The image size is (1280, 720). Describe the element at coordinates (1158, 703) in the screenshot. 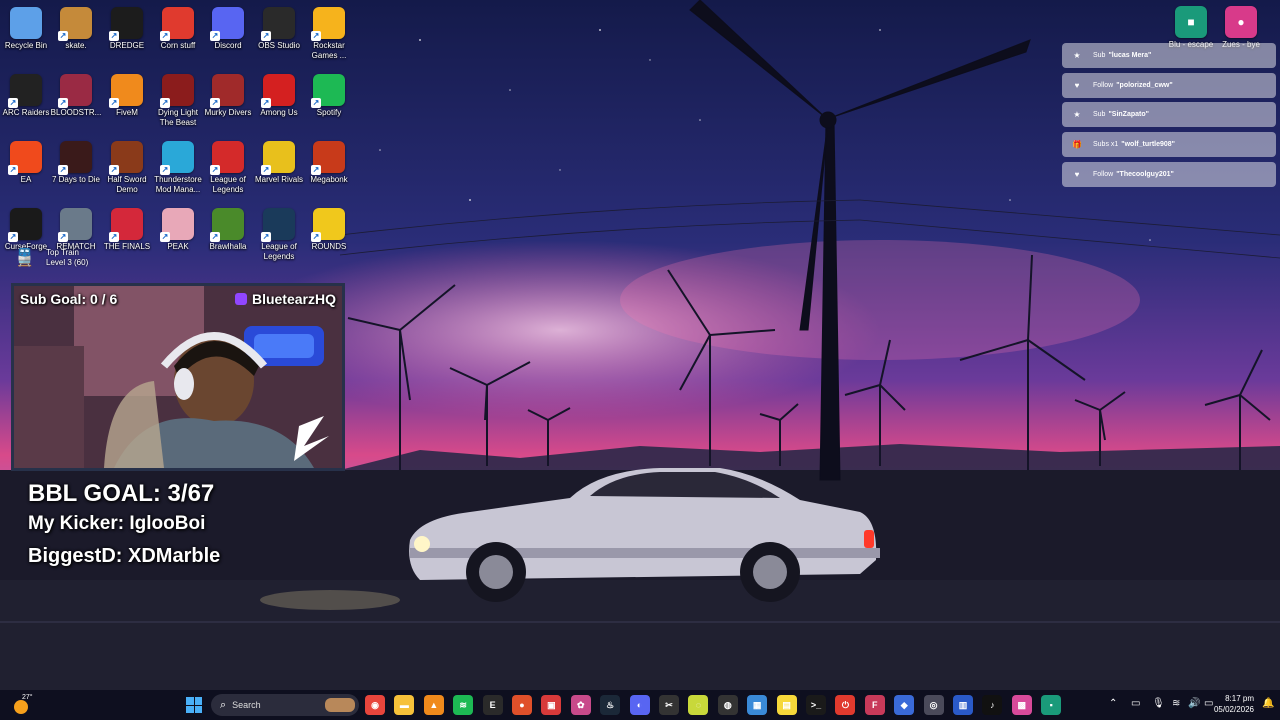

I see `microphone-icon: 🎙` at that location.